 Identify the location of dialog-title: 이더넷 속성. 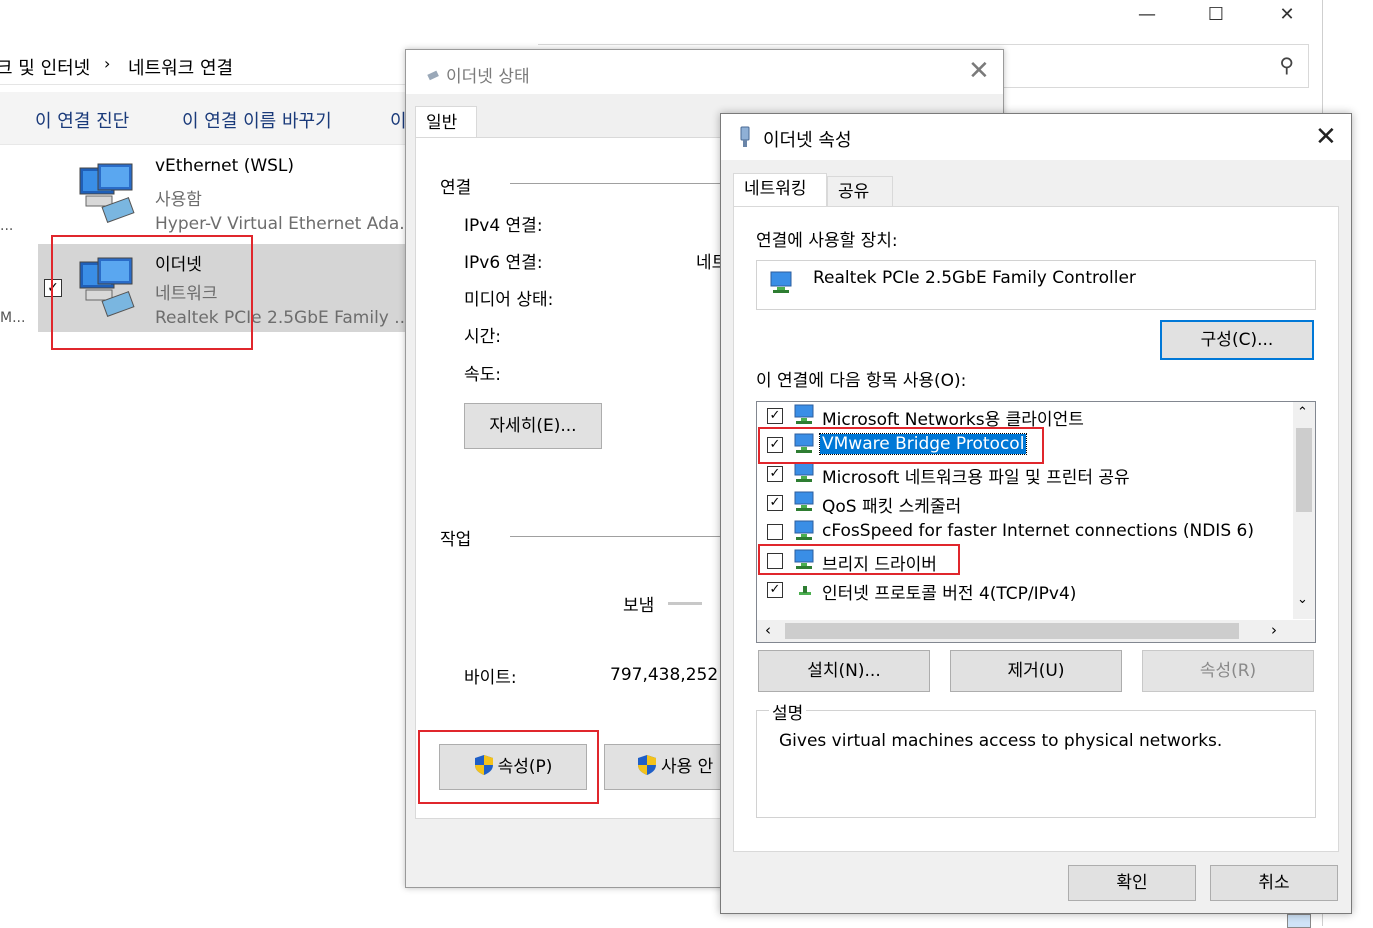
(807, 140).